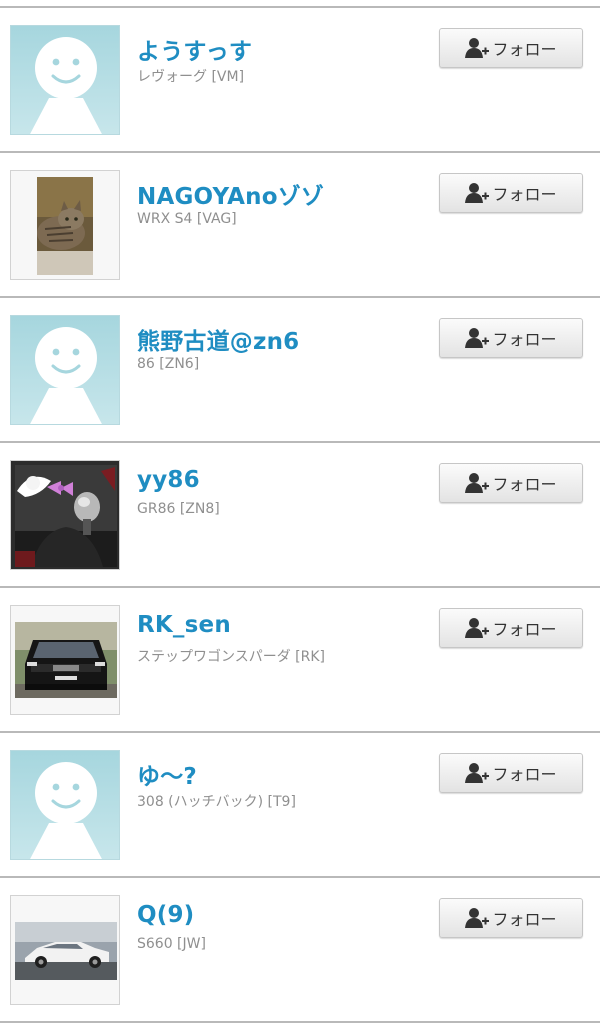 Image resolution: width=600 pixels, height=1024 pixels. Describe the element at coordinates (300, 805) in the screenshot. I see `user-row: ゆ〜? 308 (ハッチバック) [T9] フォロー` at that location.